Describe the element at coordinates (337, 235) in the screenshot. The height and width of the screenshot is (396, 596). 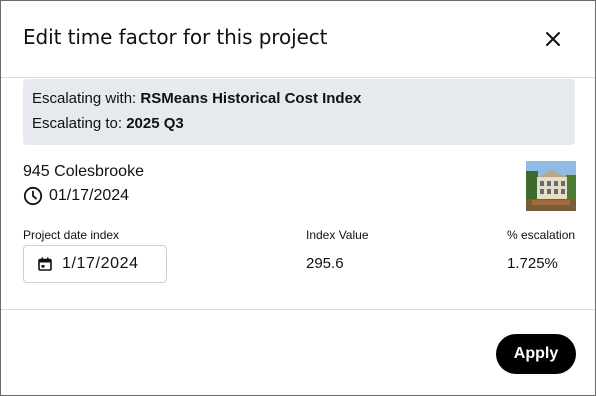
I see `index-value-label: Index Value` at that location.